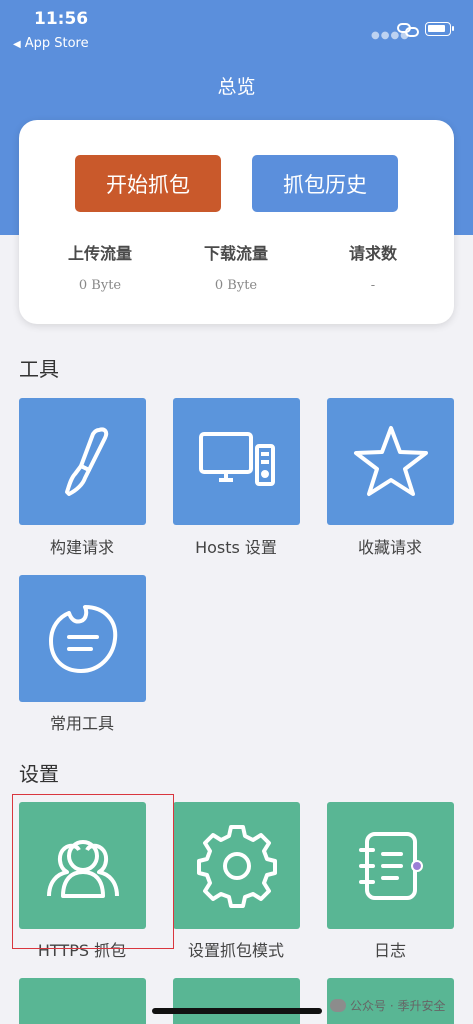 Image resolution: width=473 pixels, height=1024 pixels. Describe the element at coordinates (148, 183) in the screenshot. I see `start-capture-button: 开始抓包` at that location.